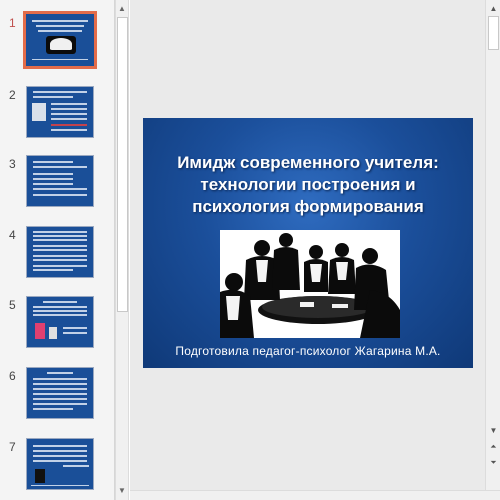  What do you see at coordinates (12, 235) in the screenshot?
I see `slide-number: 4` at bounding box center [12, 235].